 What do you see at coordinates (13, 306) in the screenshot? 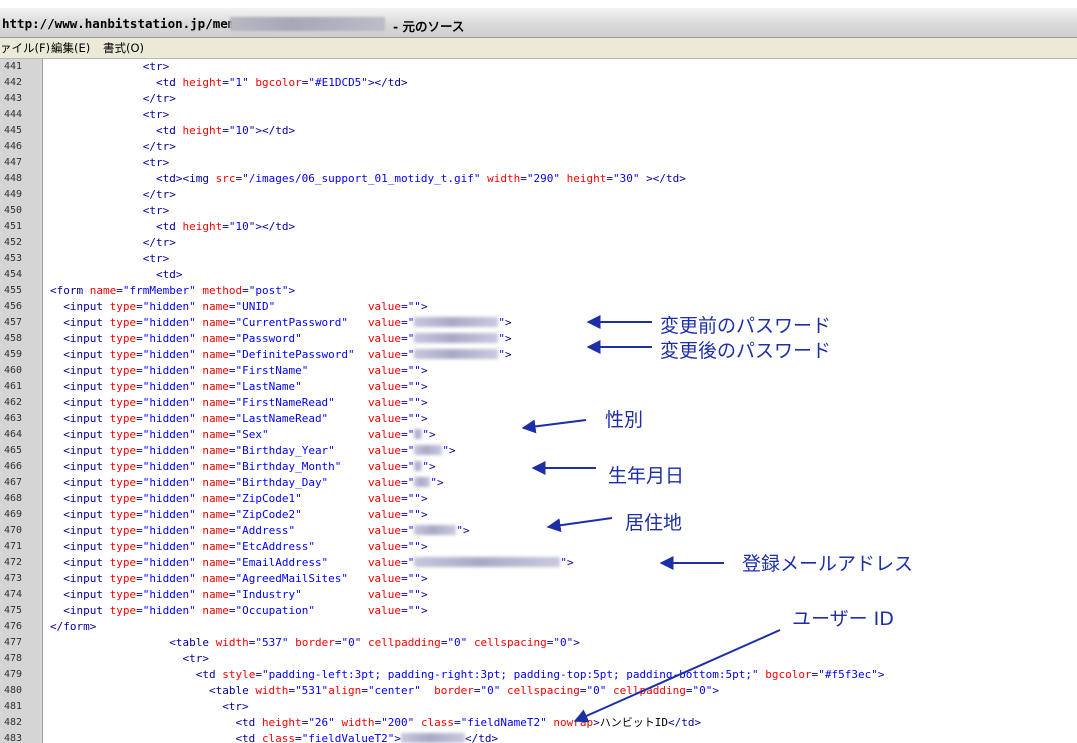
I see `line-number: 456` at bounding box center [13, 306].